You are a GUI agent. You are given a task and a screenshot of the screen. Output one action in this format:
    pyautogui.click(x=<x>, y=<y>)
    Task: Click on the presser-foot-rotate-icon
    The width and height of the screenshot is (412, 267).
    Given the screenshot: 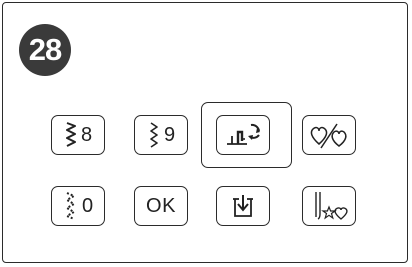 What is the action you would take?
    pyautogui.click(x=243, y=135)
    